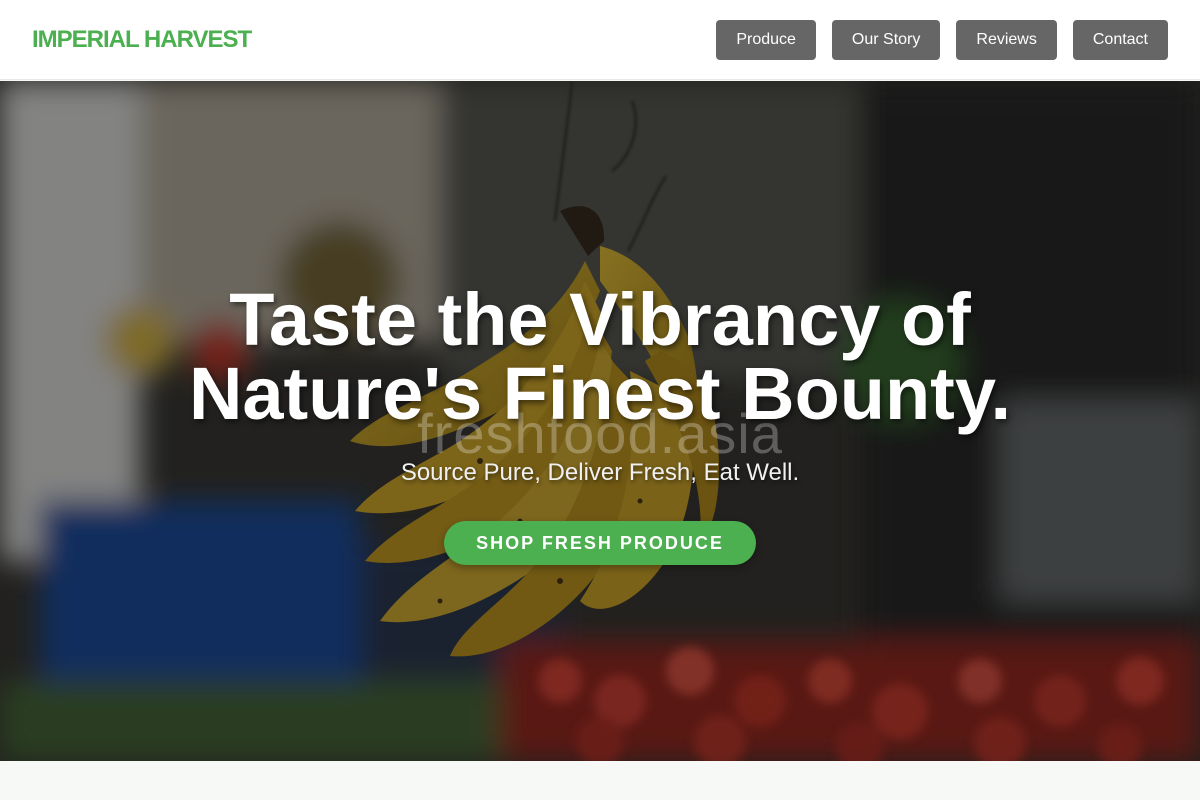 This screenshot has width=1200, height=800. I want to click on nav-contact-button: Contact, so click(1120, 39).